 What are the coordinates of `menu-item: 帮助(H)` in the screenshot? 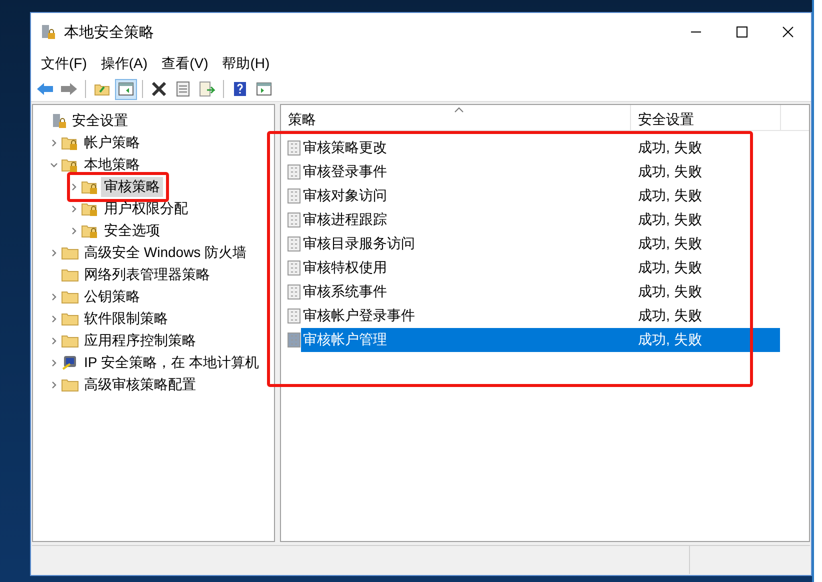 It's located at (246, 64).